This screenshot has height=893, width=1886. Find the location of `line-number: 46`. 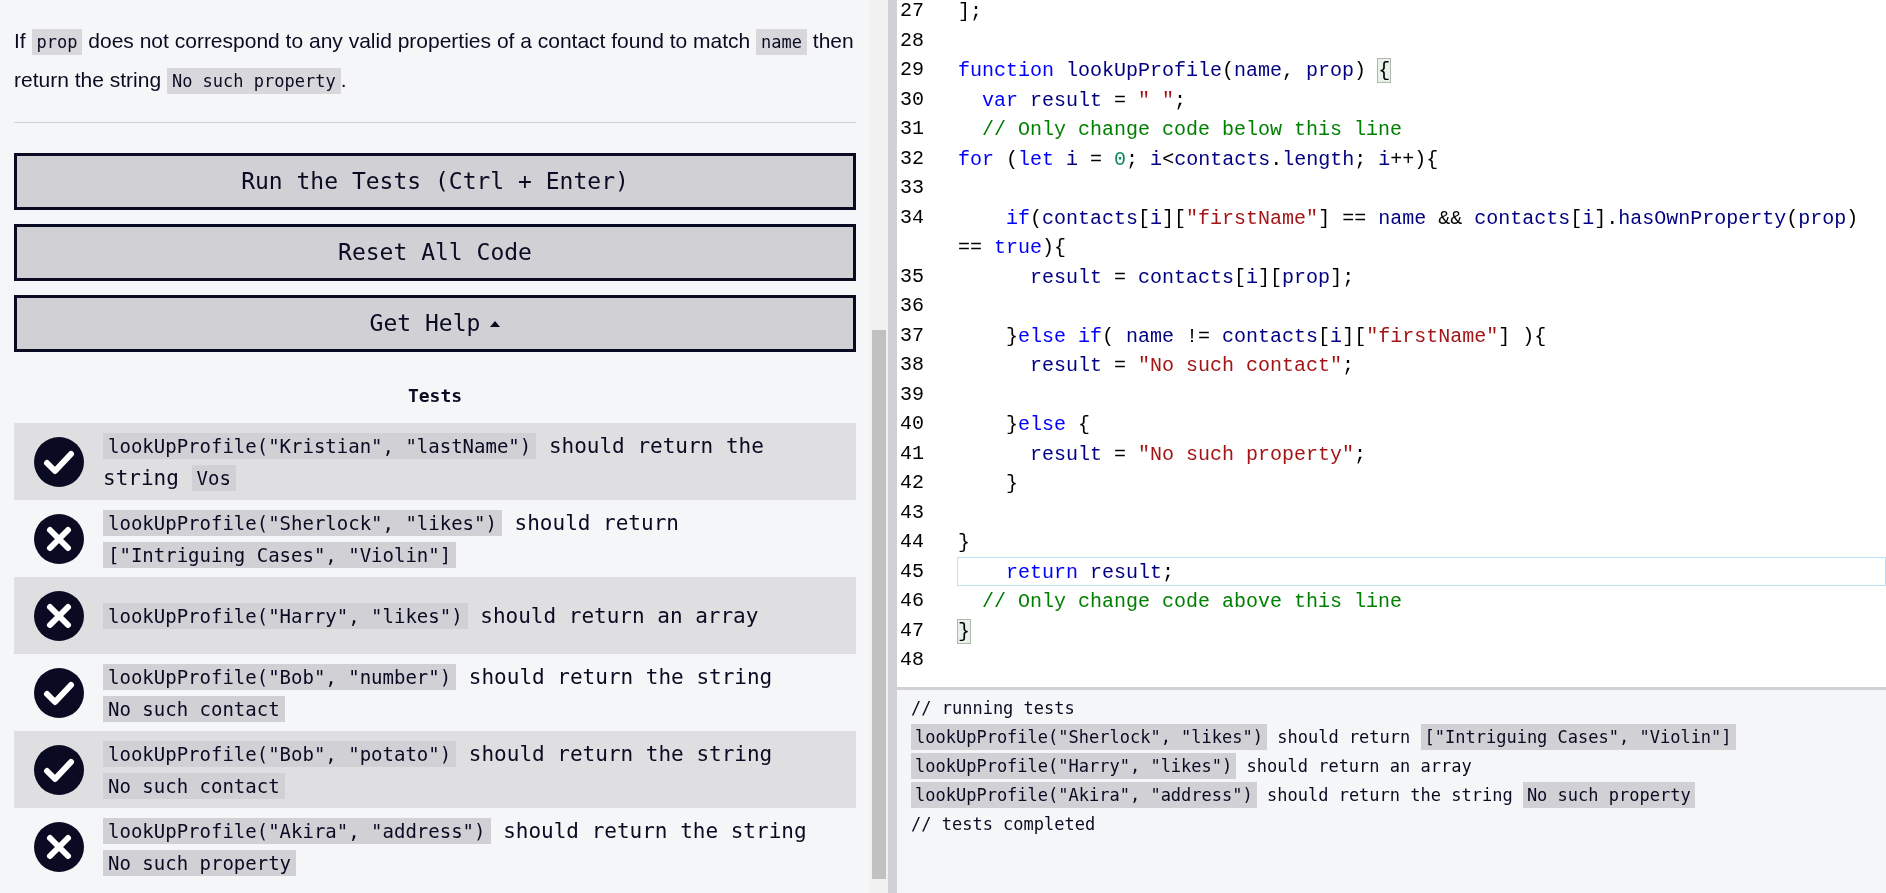

line-number: 46 is located at coordinates (912, 601).